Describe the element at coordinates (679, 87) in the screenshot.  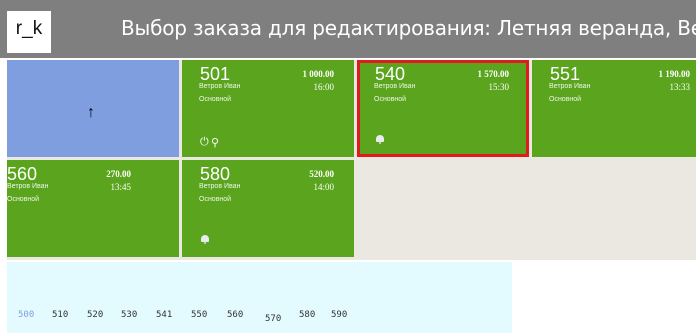
I see `order-time: 13:33` at that location.